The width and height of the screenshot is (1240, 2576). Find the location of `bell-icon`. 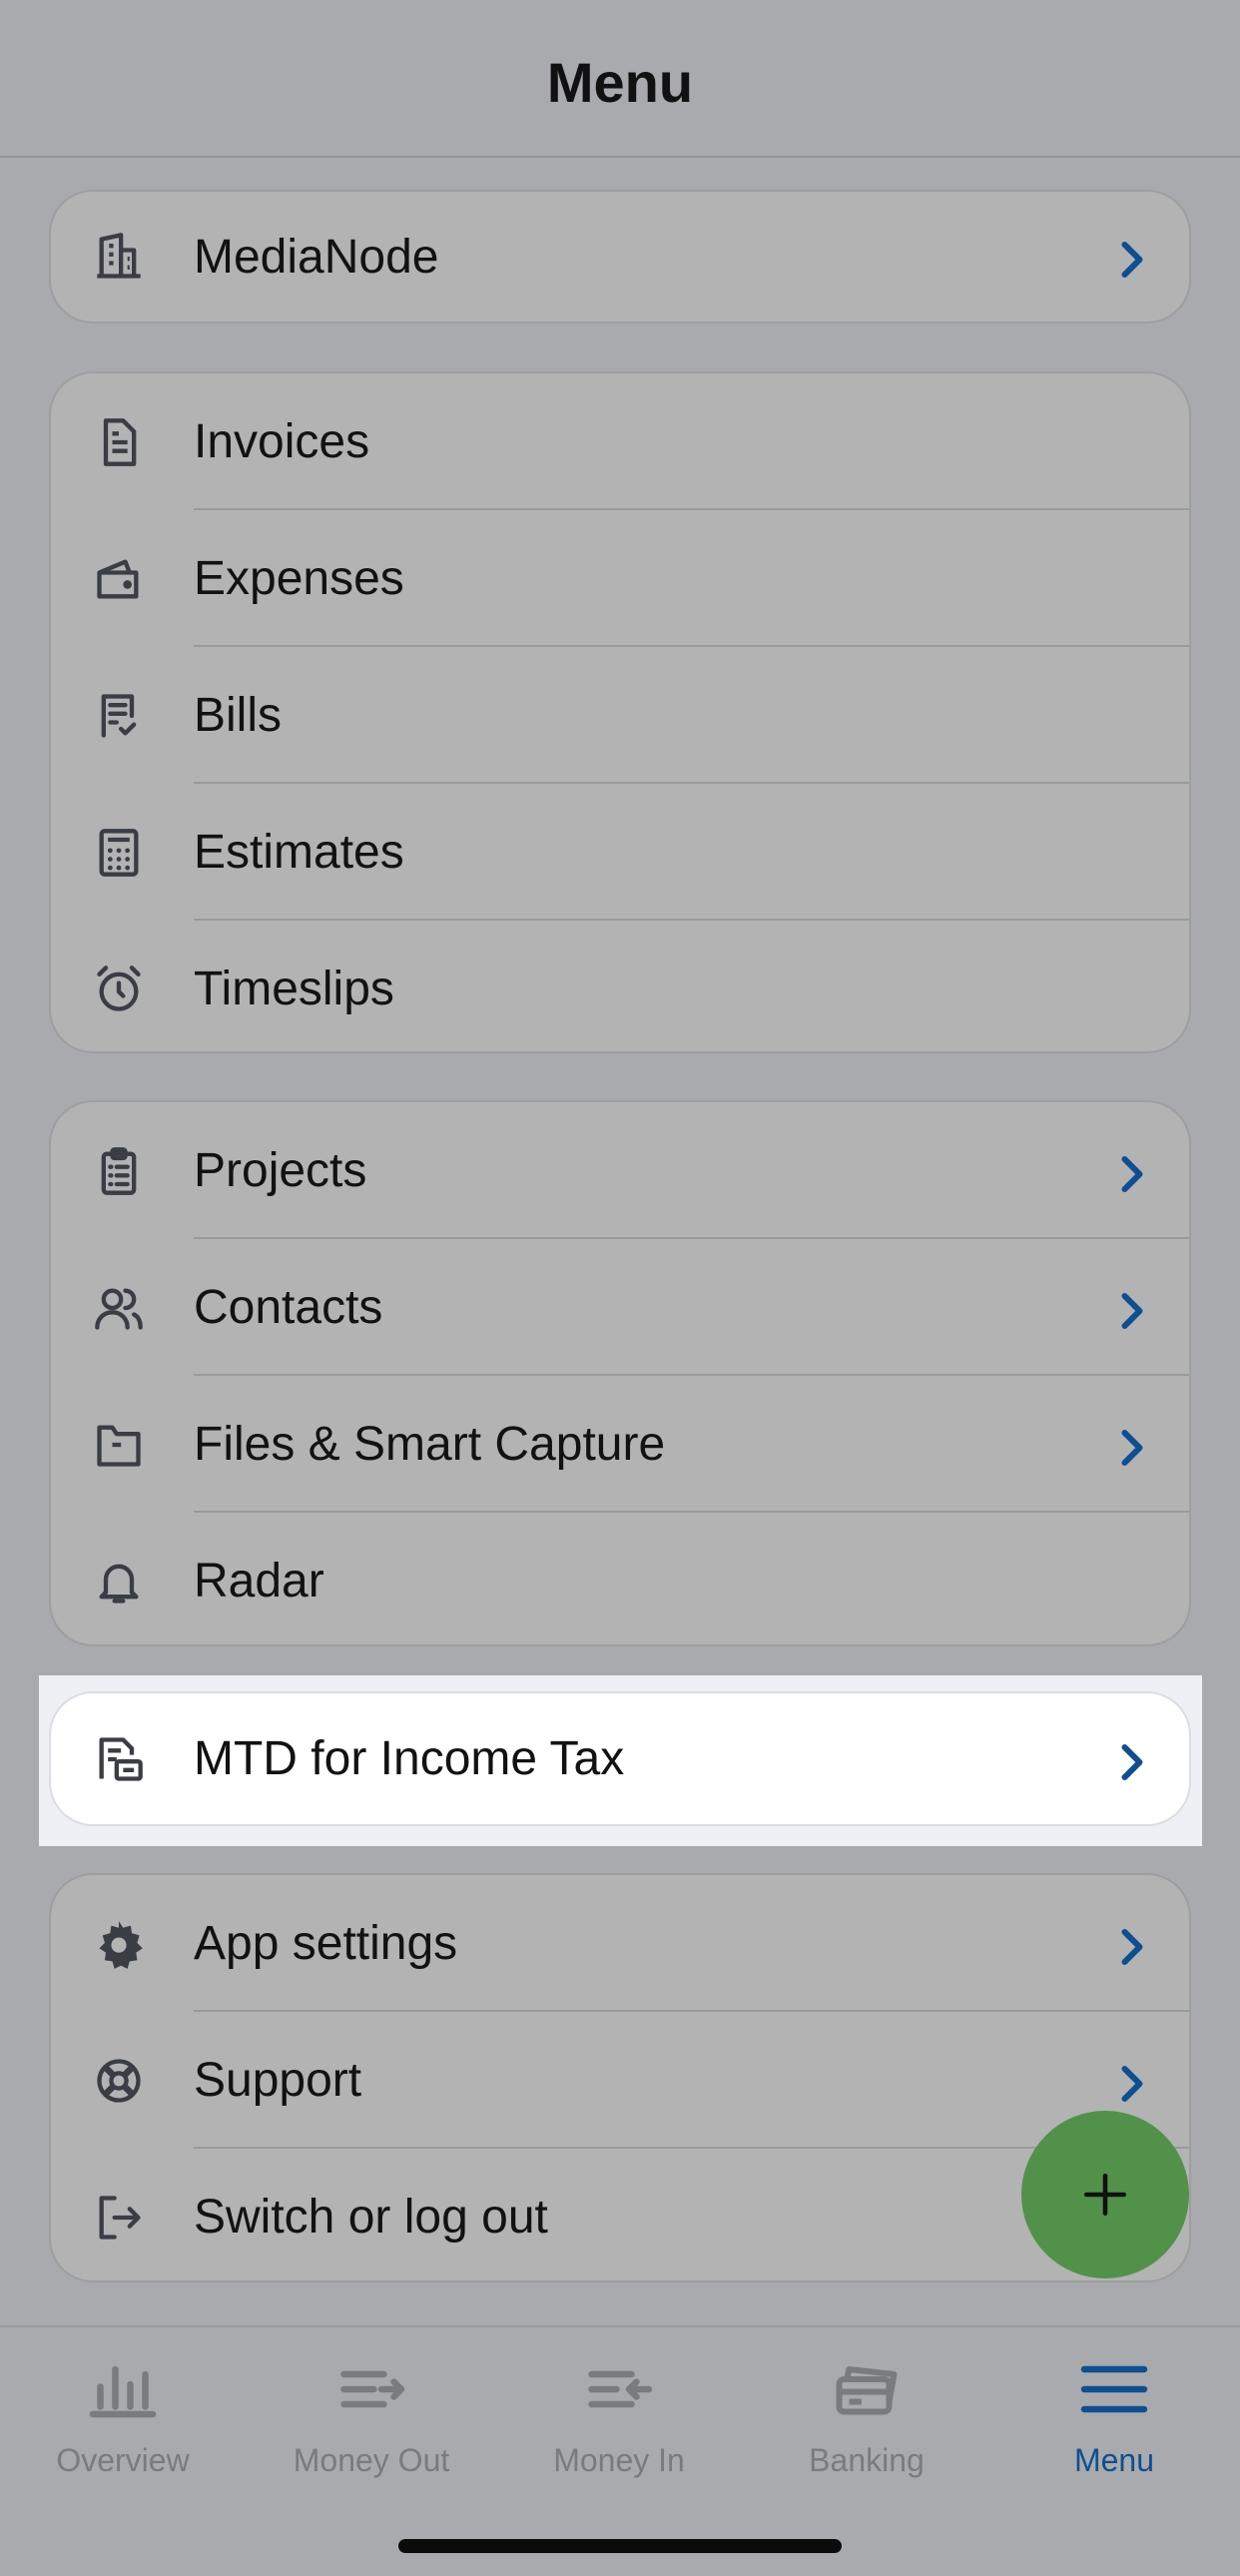

bell-icon is located at coordinates (119, 1582).